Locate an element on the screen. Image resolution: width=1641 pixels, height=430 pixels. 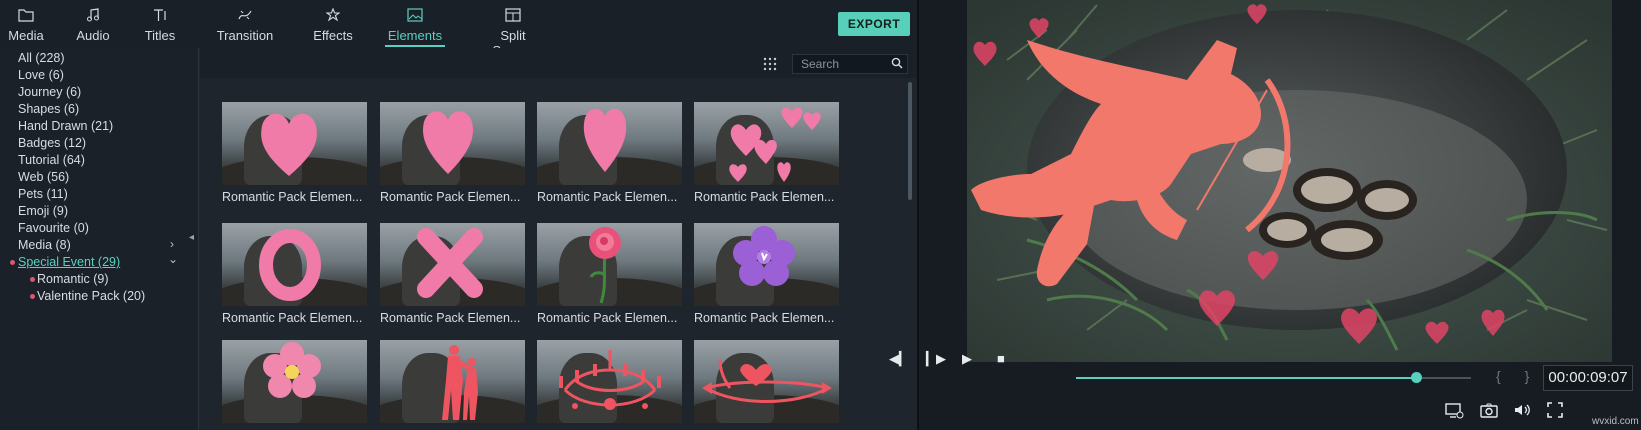
category-item: Favourite (0) is located at coordinates (53, 228).